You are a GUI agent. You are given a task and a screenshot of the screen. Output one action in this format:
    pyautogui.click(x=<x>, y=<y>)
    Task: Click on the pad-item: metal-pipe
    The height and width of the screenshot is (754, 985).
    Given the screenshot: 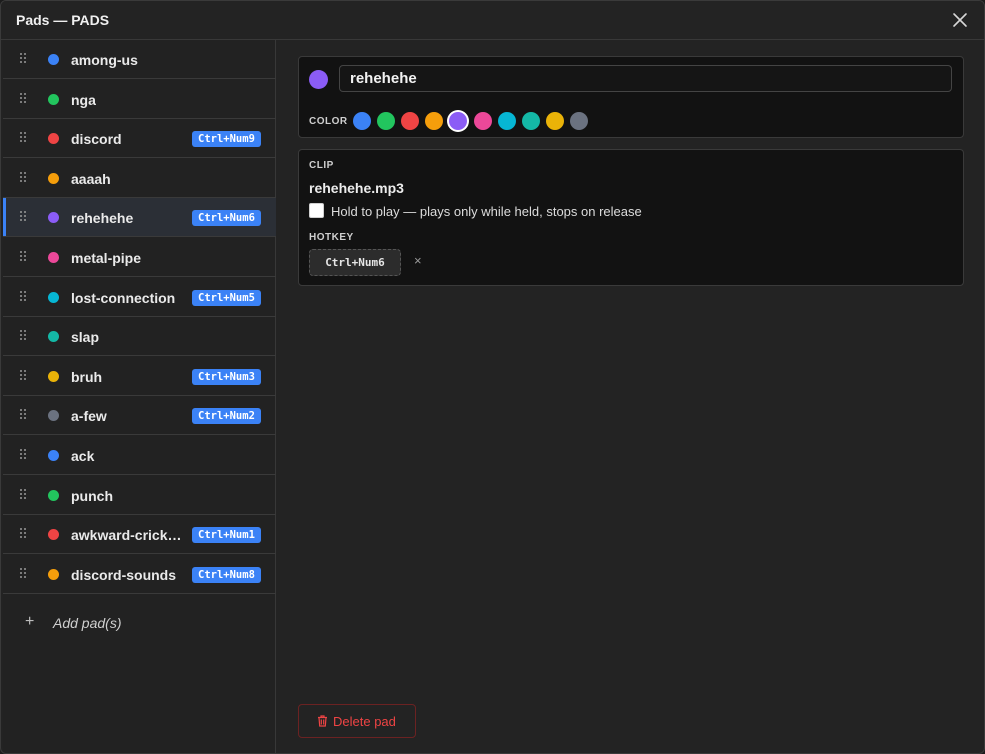 What is the action you would take?
    pyautogui.click(x=139, y=257)
    